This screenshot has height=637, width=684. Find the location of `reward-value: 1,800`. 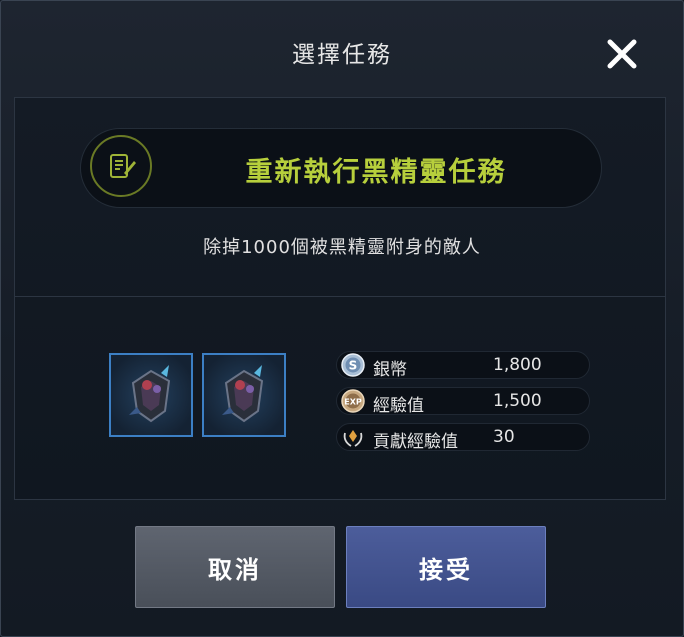

reward-value: 1,800 is located at coordinates (517, 365).